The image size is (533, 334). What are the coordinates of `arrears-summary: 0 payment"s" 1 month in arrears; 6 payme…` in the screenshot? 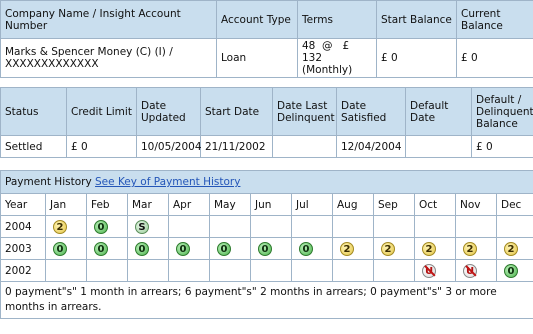 It's located at (266, 300).